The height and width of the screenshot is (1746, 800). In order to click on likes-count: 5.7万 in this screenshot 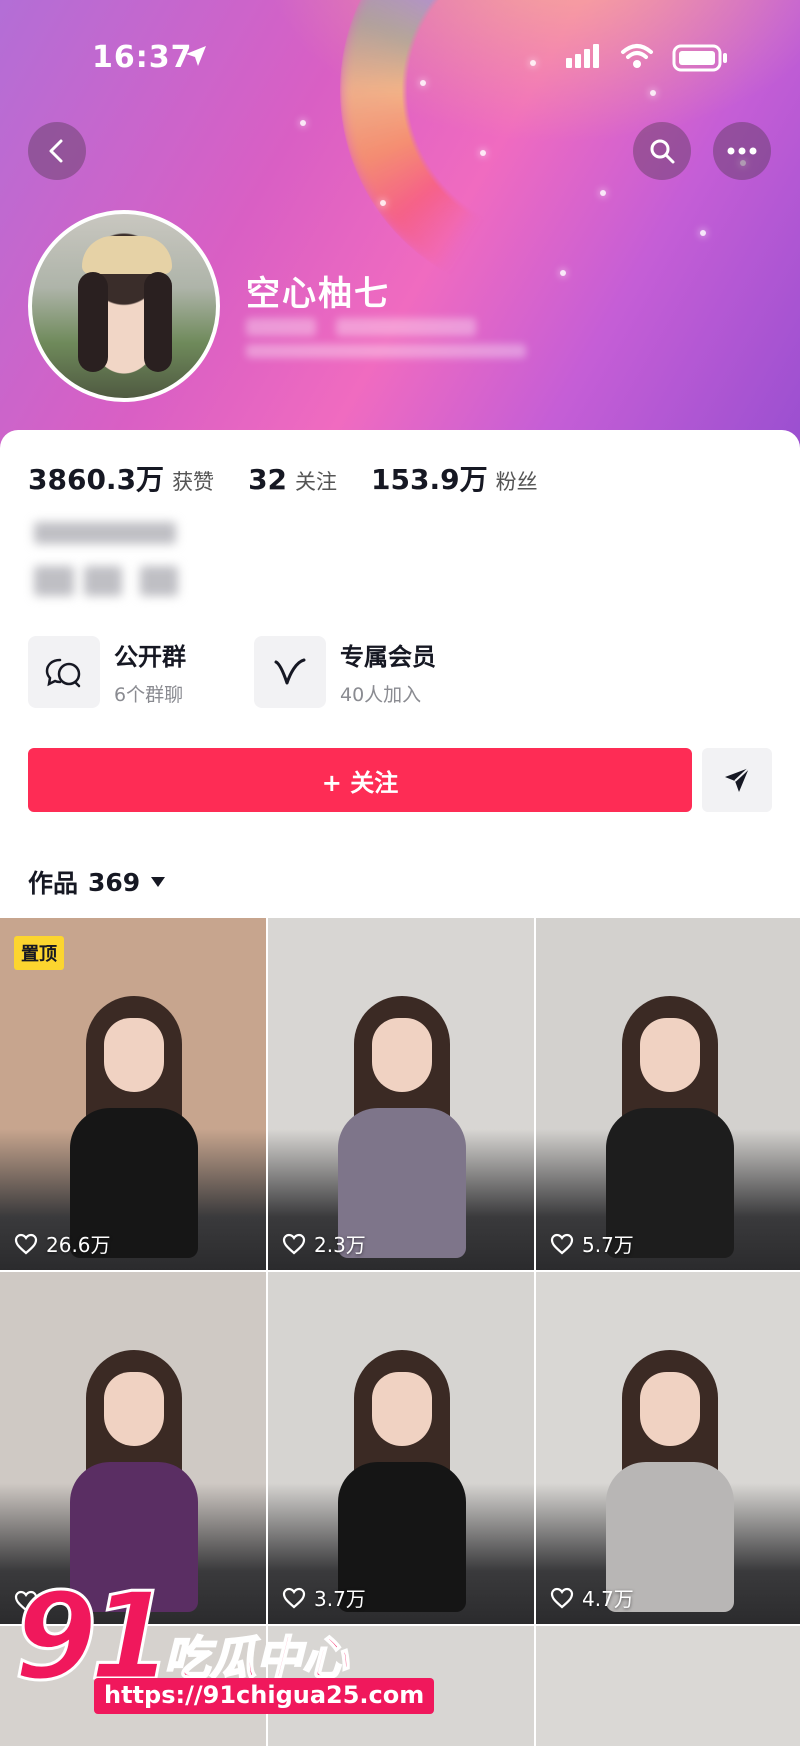, I will do `click(608, 1245)`.